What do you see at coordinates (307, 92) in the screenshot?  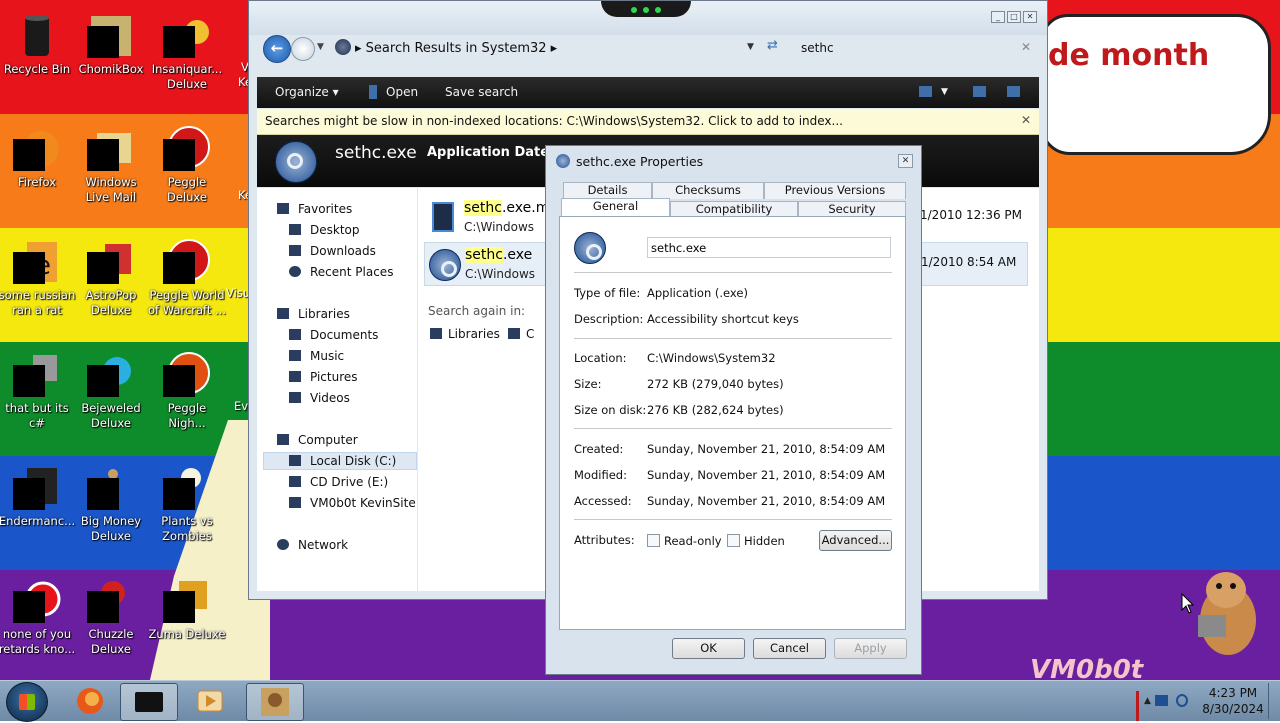 I see `organize-button: Organize ▾` at bounding box center [307, 92].